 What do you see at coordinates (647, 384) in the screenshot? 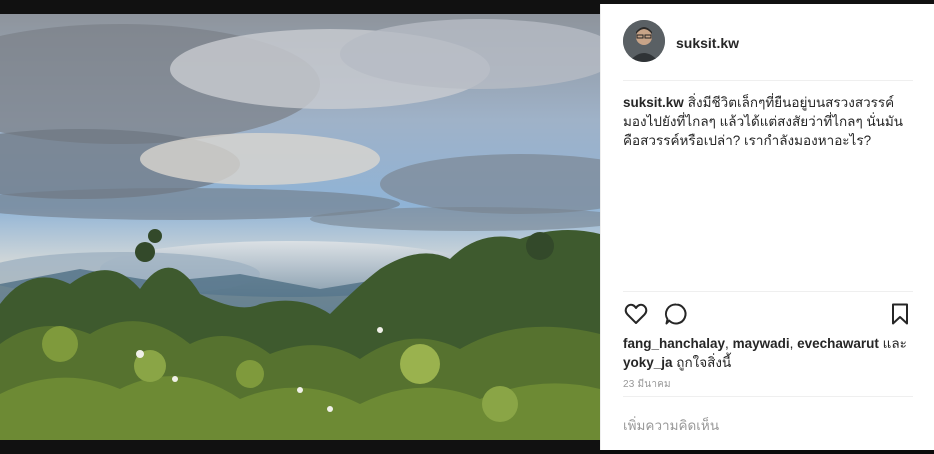
I see `post-date: 23 มีนาคม` at bounding box center [647, 384].